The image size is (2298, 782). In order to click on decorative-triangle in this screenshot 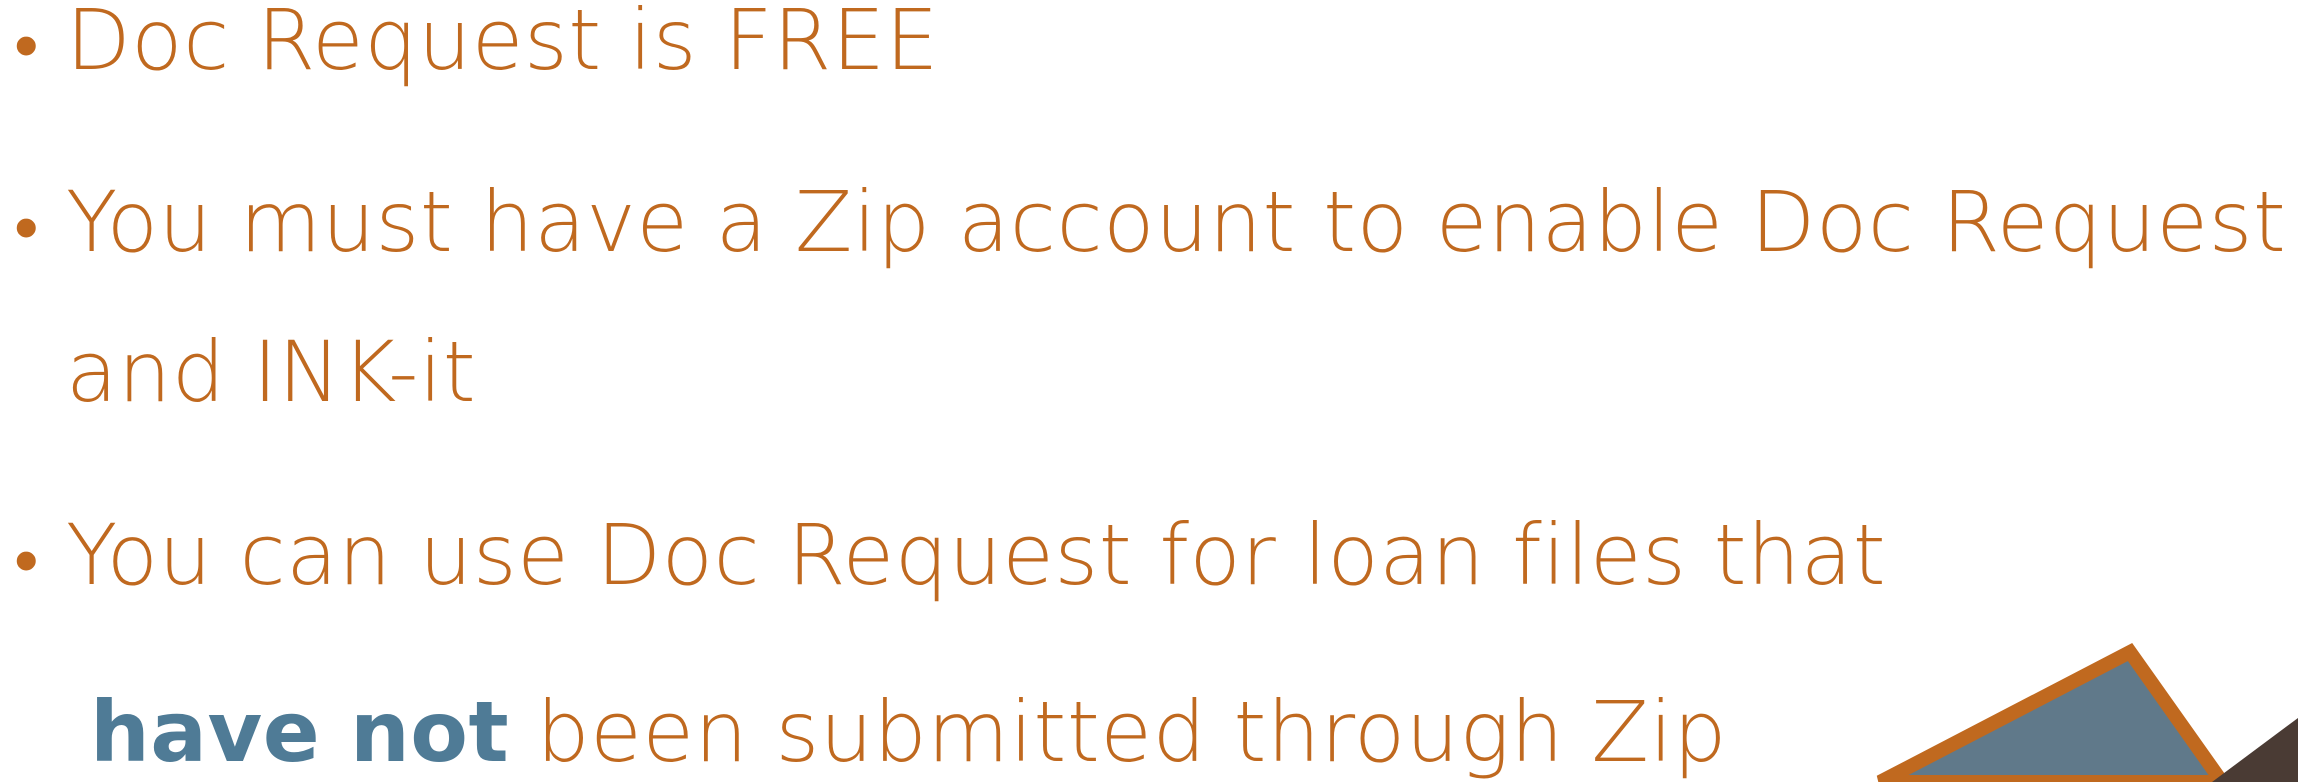, I will do `click(2053, 712)`.